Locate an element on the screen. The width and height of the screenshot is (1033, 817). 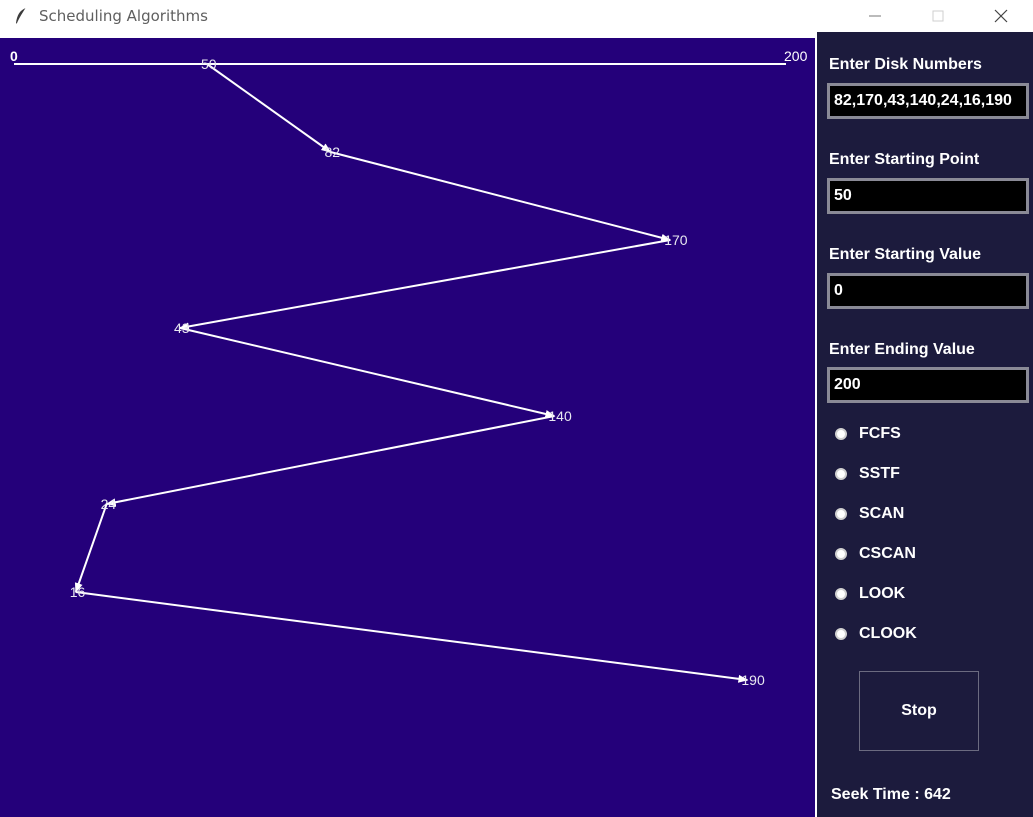
radio-scan: SCAN is located at coordinates (869, 514).